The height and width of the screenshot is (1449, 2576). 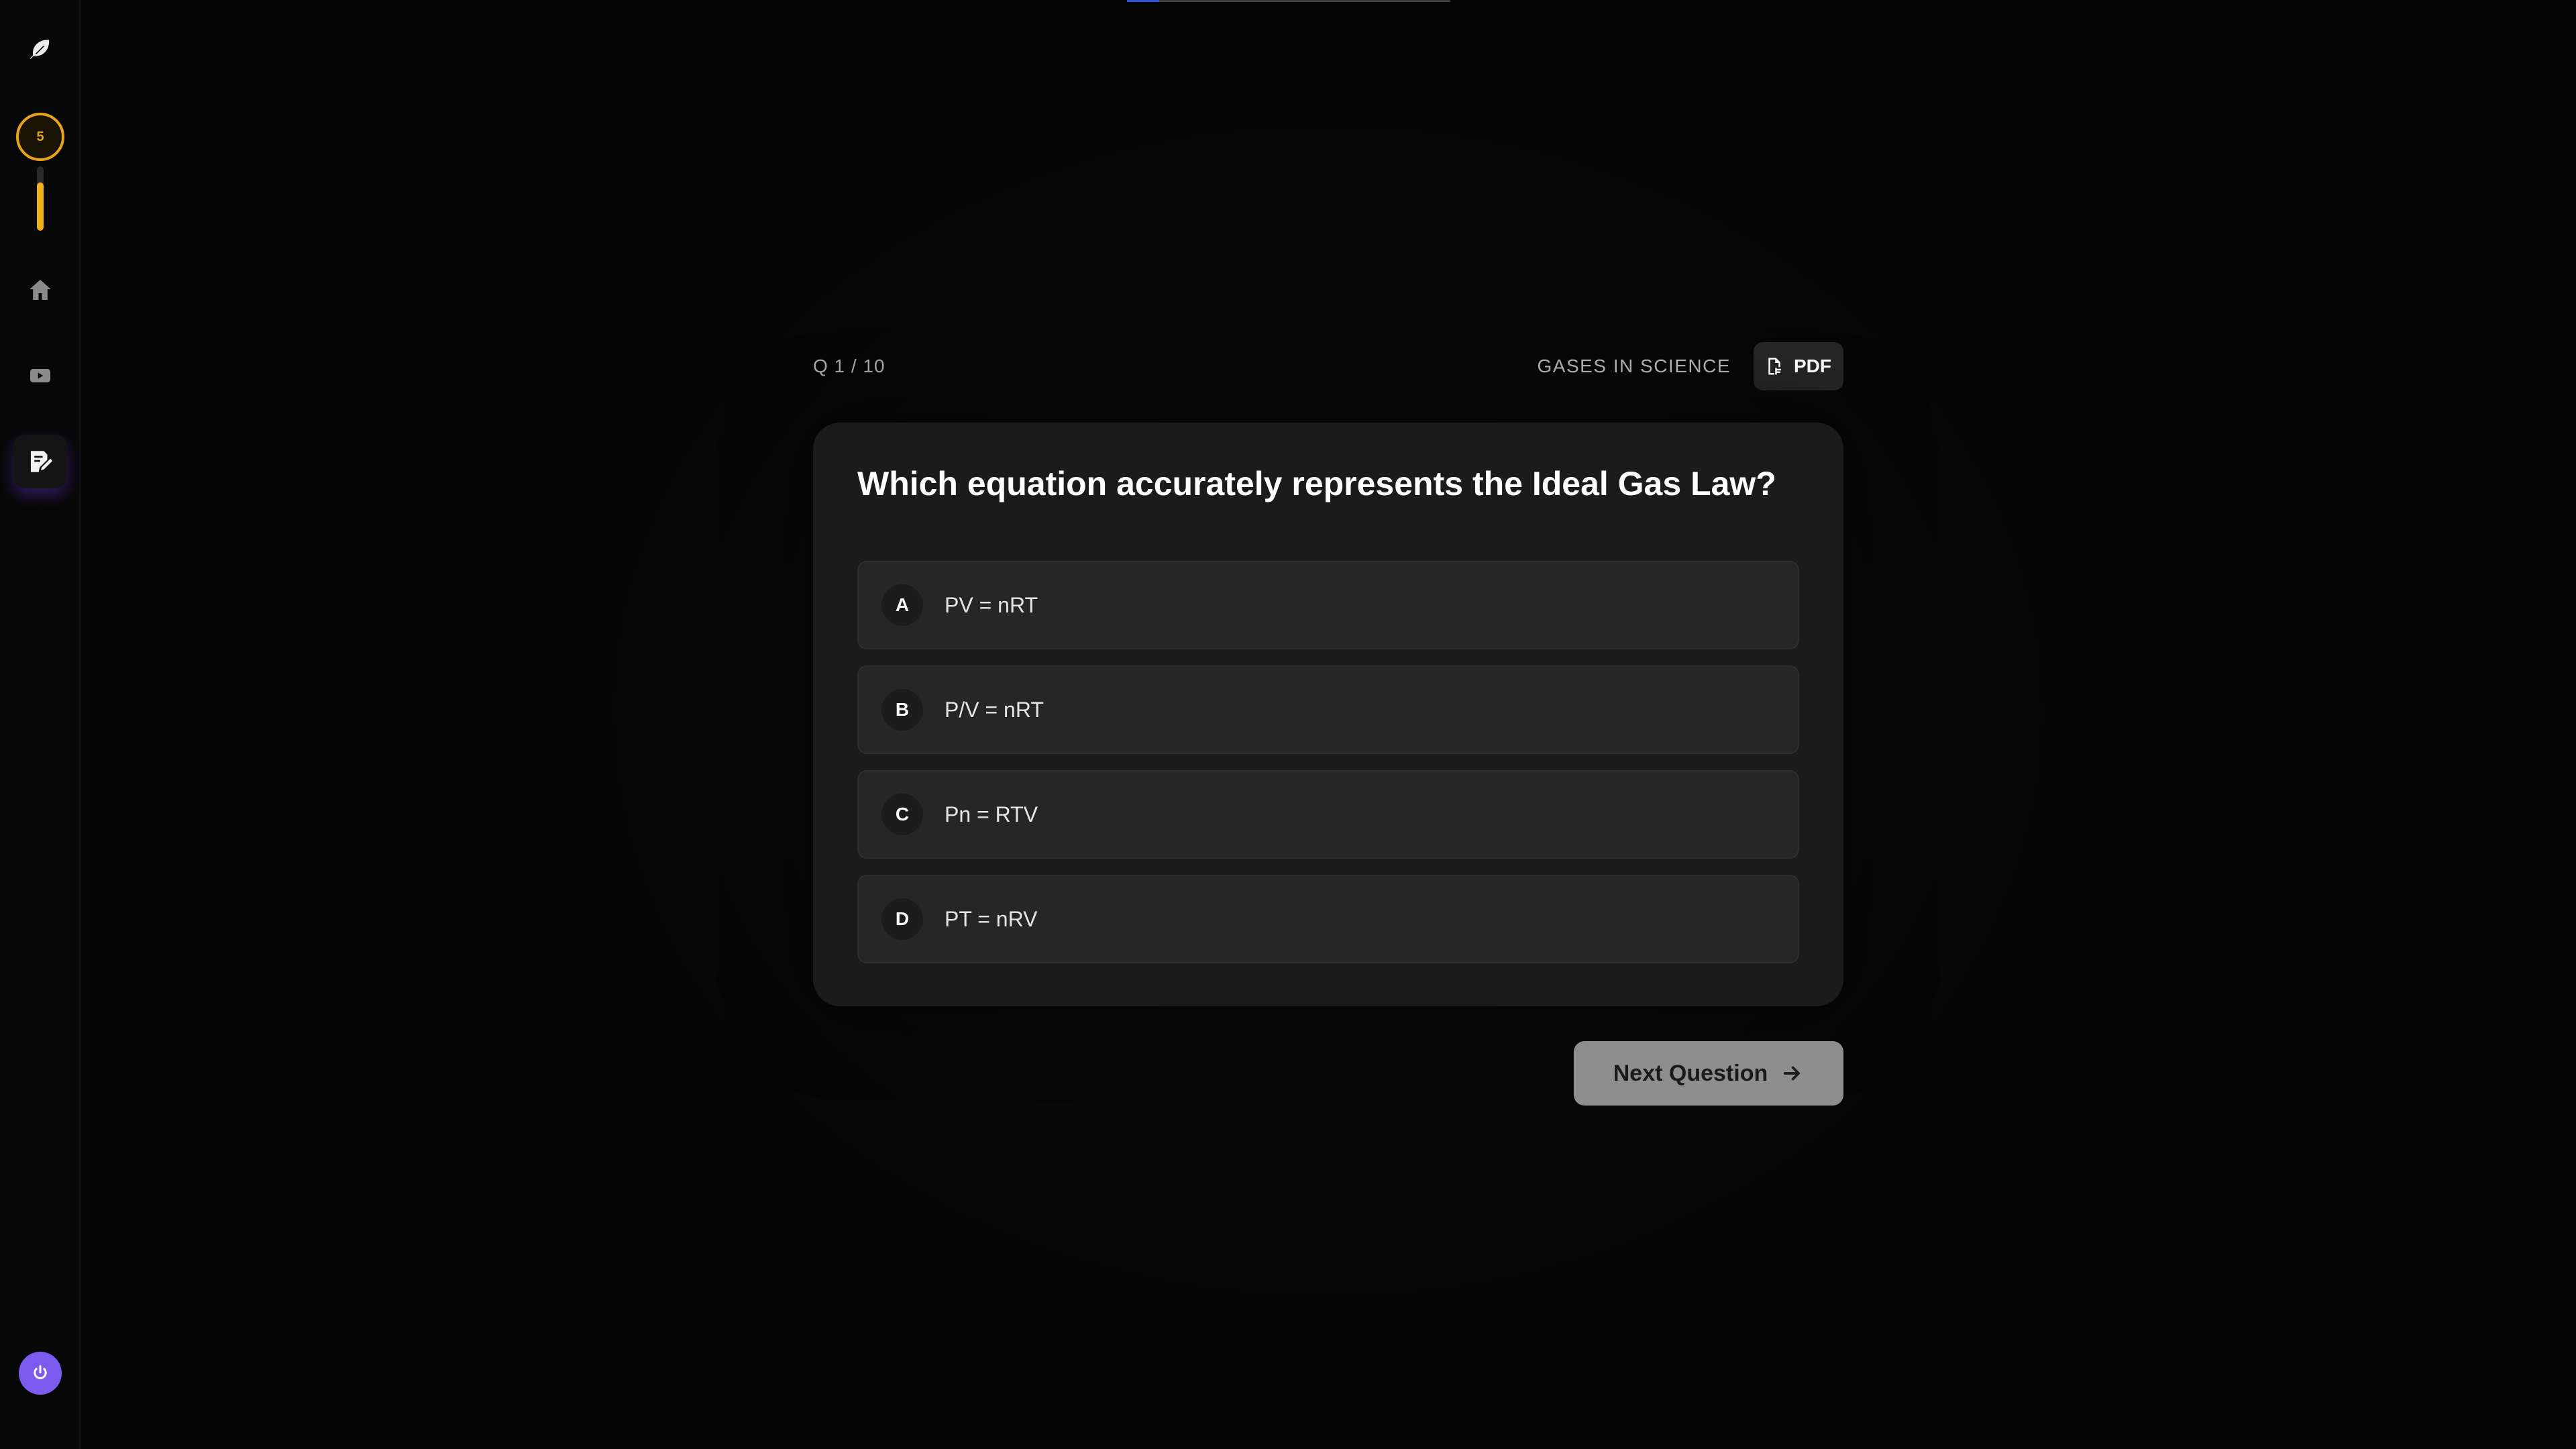 I want to click on option-text: Pn = RTV, so click(x=991, y=814).